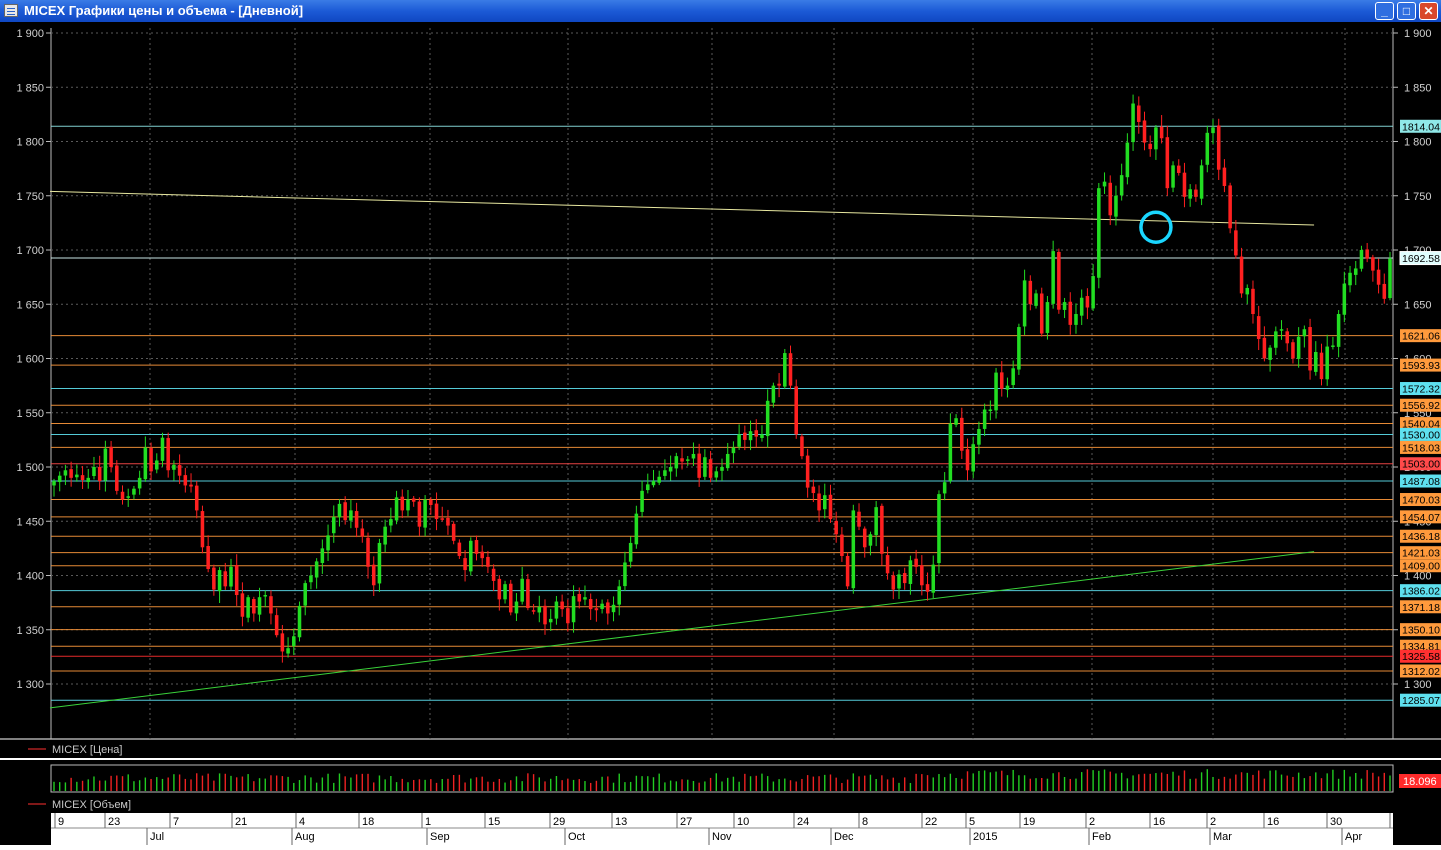 The image size is (1441, 850). Describe the element at coordinates (241, 822) in the screenshot. I see `x-day-label: 21` at that location.